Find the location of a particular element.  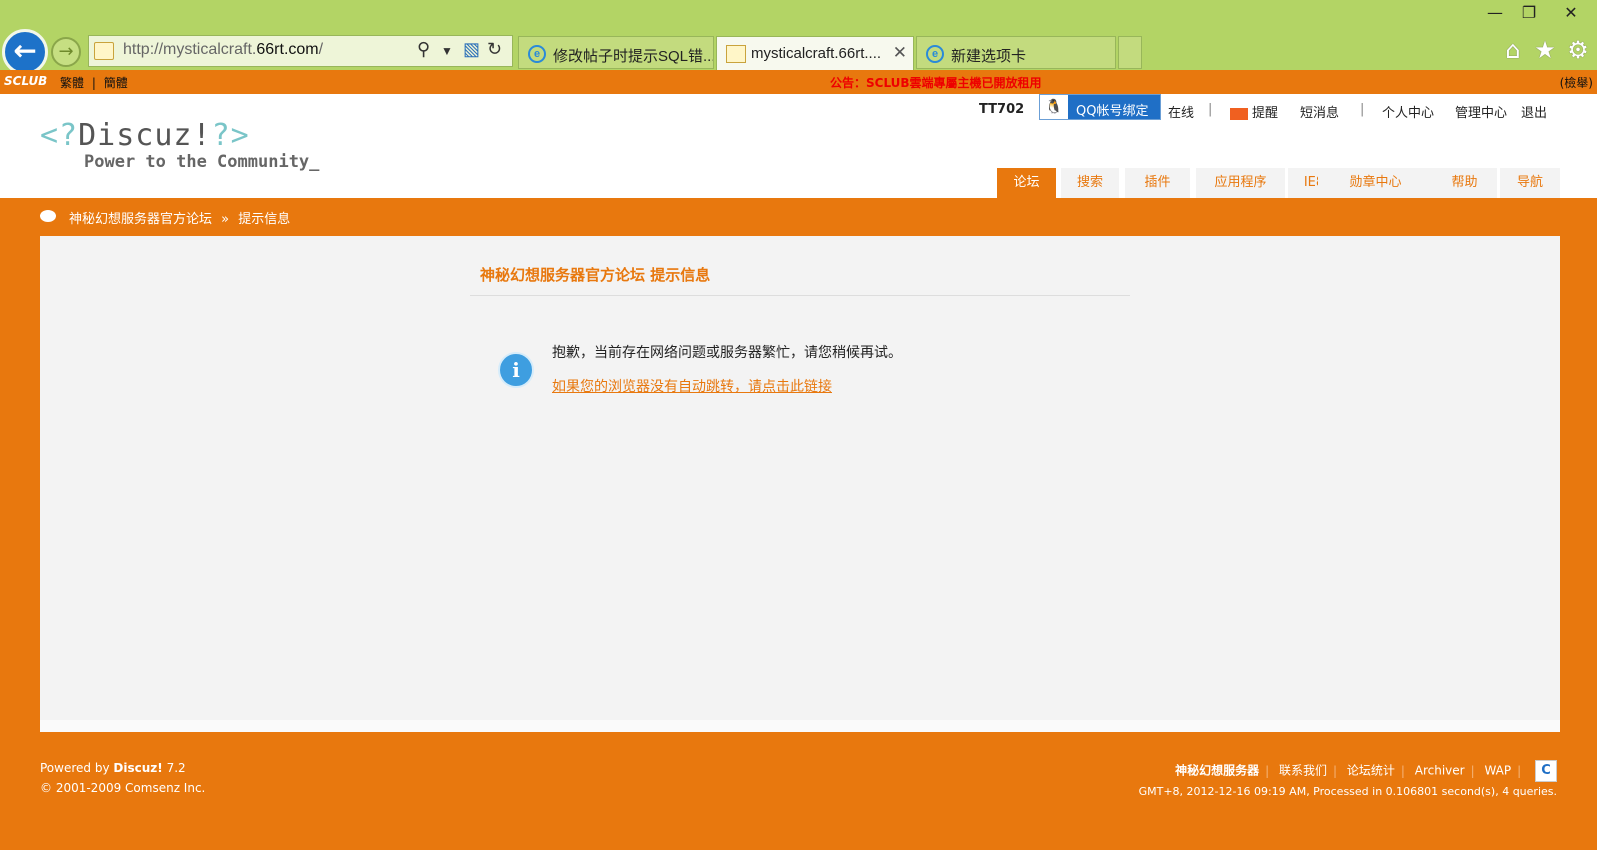

nav-apps: 应用程序 is located at coordinates (1240, 183).